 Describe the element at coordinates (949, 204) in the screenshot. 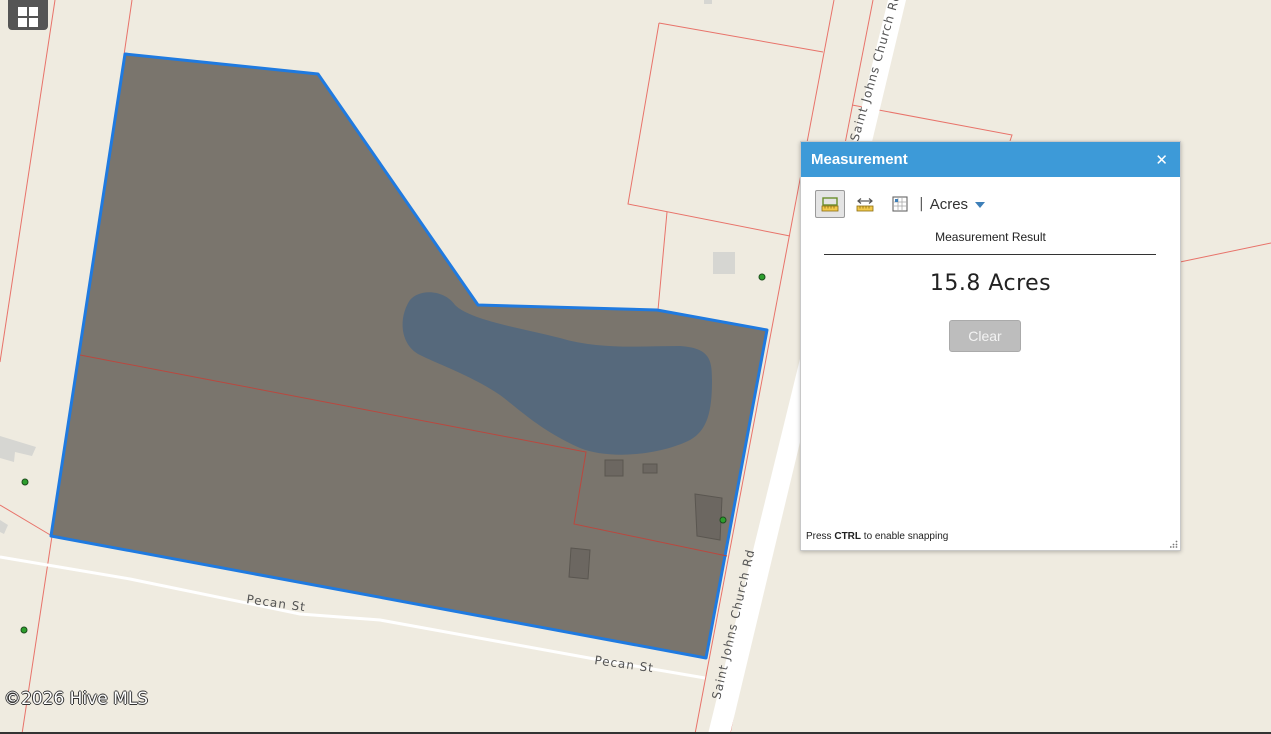

I see `unit-label: Acres` at that location.